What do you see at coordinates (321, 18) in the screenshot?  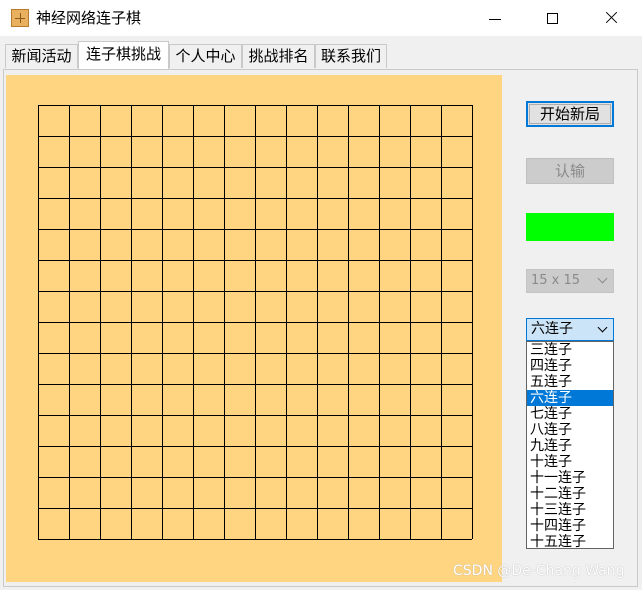 I see `title-bar: 神经网络连子棋` at bounding box center [321, 18].